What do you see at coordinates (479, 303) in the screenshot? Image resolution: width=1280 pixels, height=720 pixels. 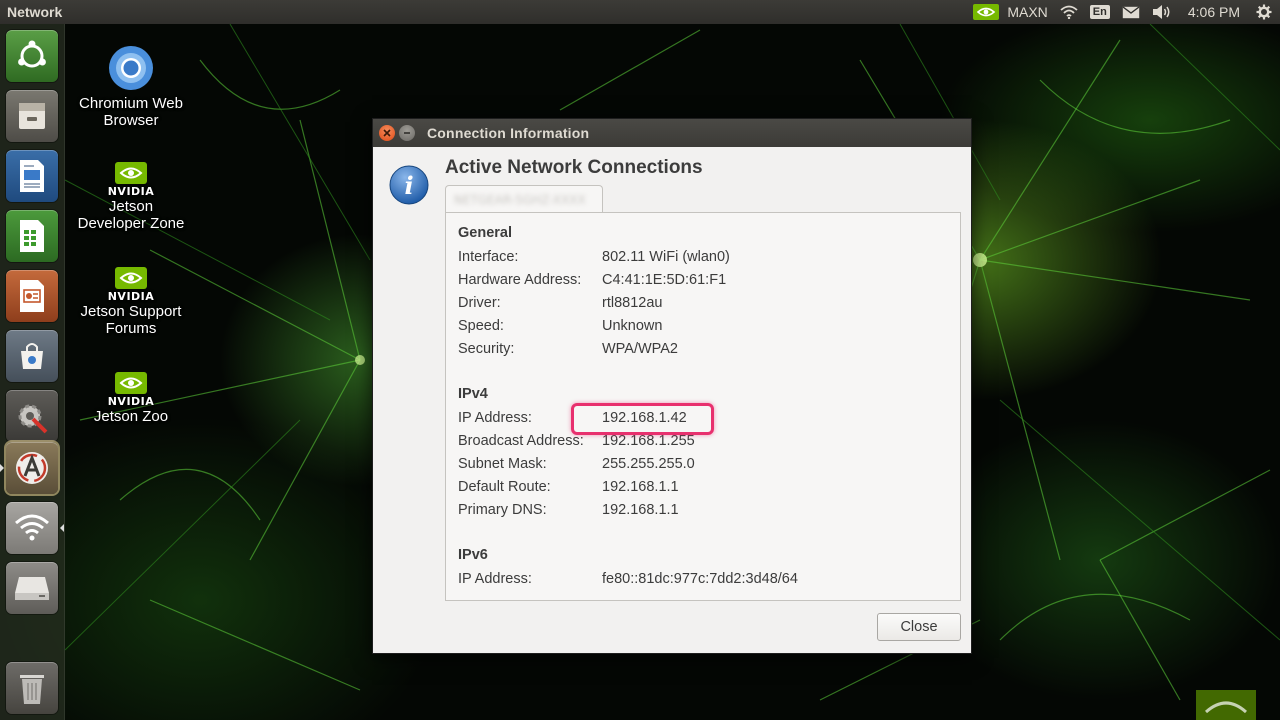 I see `detail-label: Driver:` at bounding box center [479, 303].